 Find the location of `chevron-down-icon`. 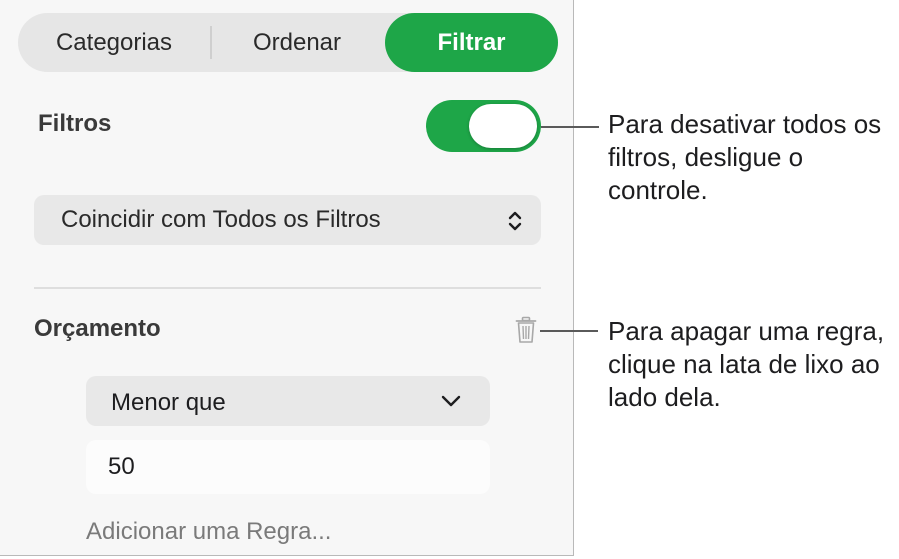

chevron-down-icon is located at coordinates (451, 401).